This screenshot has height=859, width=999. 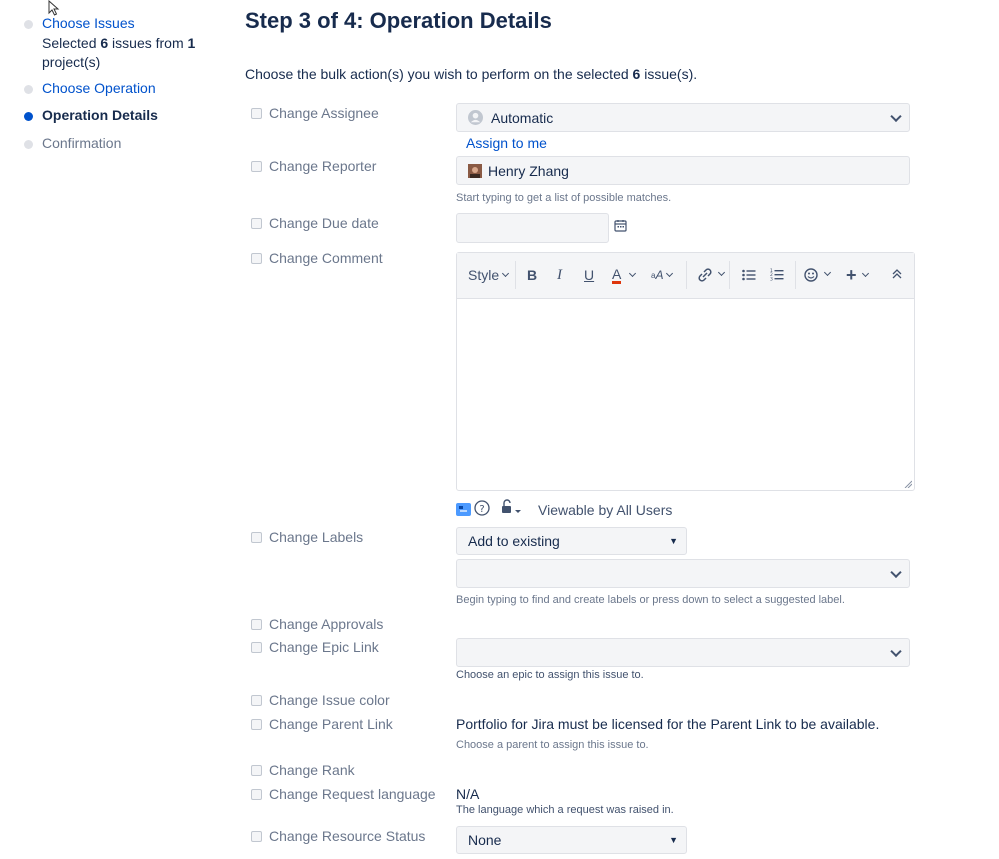 What do you see at coordinates (256, 724) in the screenshot?
I see `parent-link-checkbox` at bounding box center [256, 724].